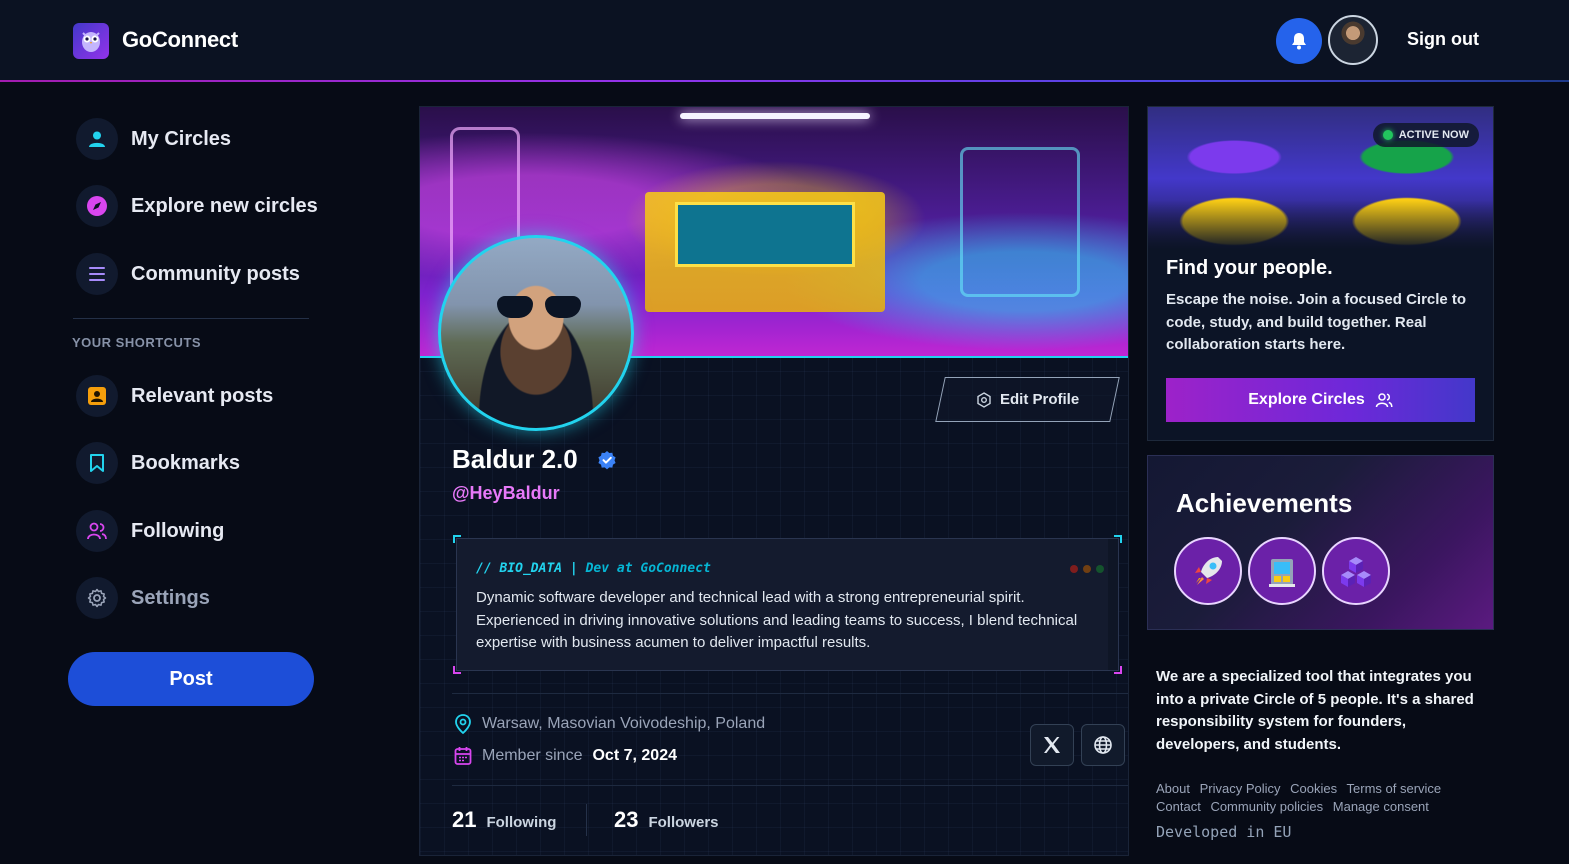  I want to click on sidebar-item-label: Bookmarks, so click(185, 462).